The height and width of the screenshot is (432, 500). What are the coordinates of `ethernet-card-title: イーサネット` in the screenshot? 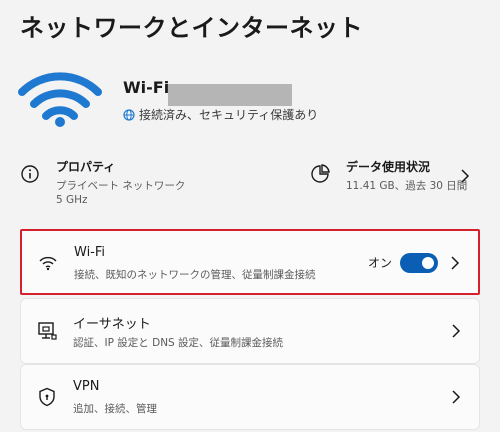 It's located at (112, 324).